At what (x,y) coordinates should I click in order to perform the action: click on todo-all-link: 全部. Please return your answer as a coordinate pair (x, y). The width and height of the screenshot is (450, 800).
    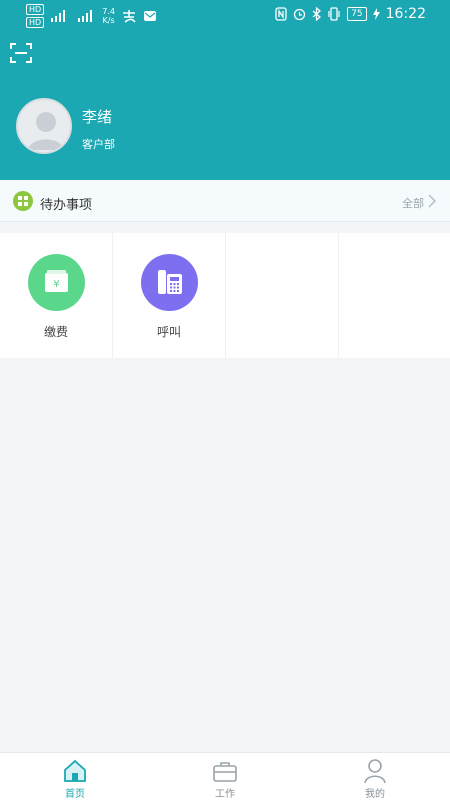
    Looking at the image, I should click on (413, 203).